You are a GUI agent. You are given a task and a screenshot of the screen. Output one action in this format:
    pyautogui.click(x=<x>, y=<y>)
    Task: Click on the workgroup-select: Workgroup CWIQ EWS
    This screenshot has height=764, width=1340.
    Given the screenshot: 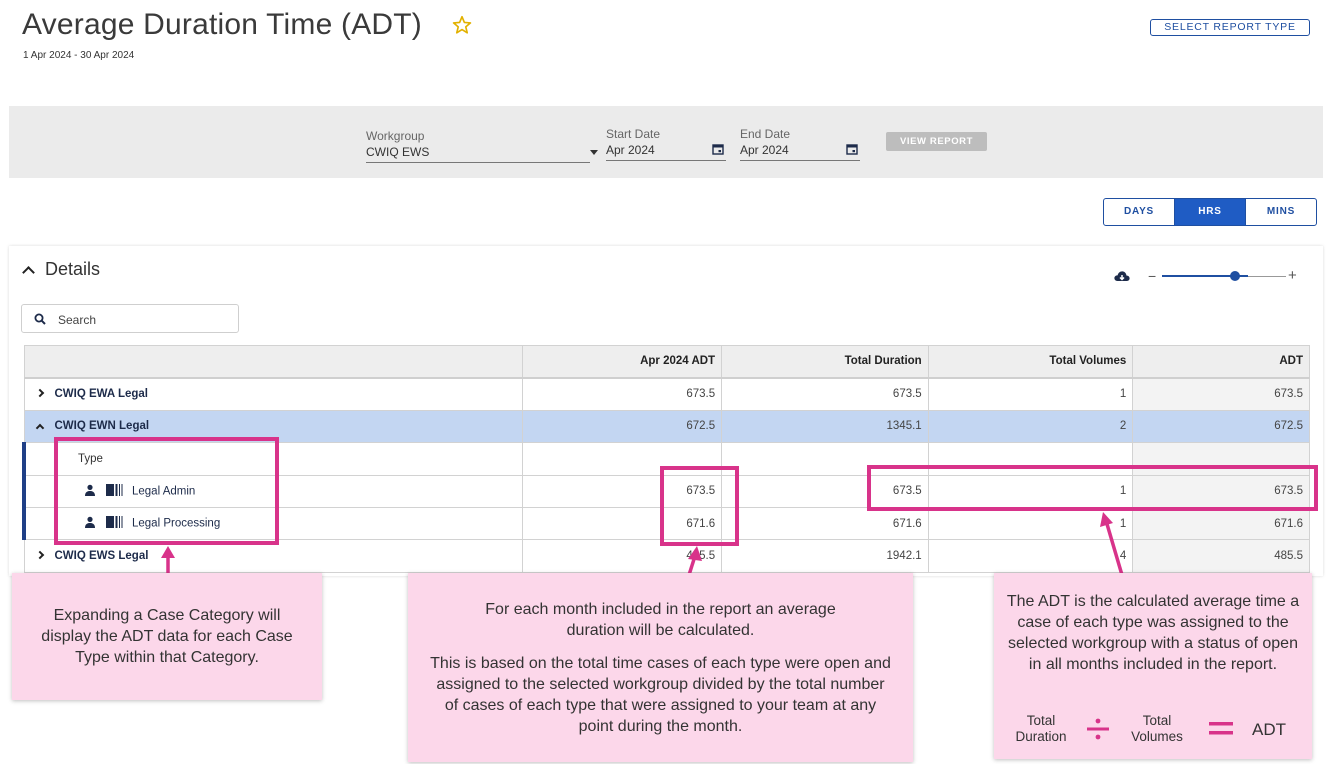 What is the action you would take?
    pyautogui.click(x=484, y=146)
    